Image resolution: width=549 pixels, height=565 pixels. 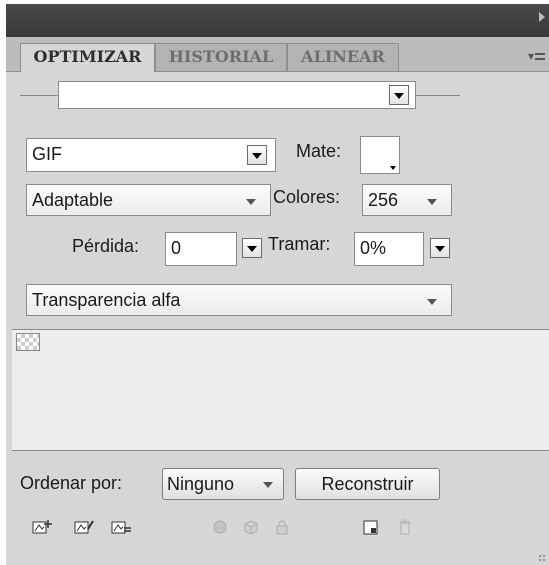 What do you see at coordinates (73, 200) in the screenshot?
I see `palette-value: Adaptable` at bounding box center [73, 200].